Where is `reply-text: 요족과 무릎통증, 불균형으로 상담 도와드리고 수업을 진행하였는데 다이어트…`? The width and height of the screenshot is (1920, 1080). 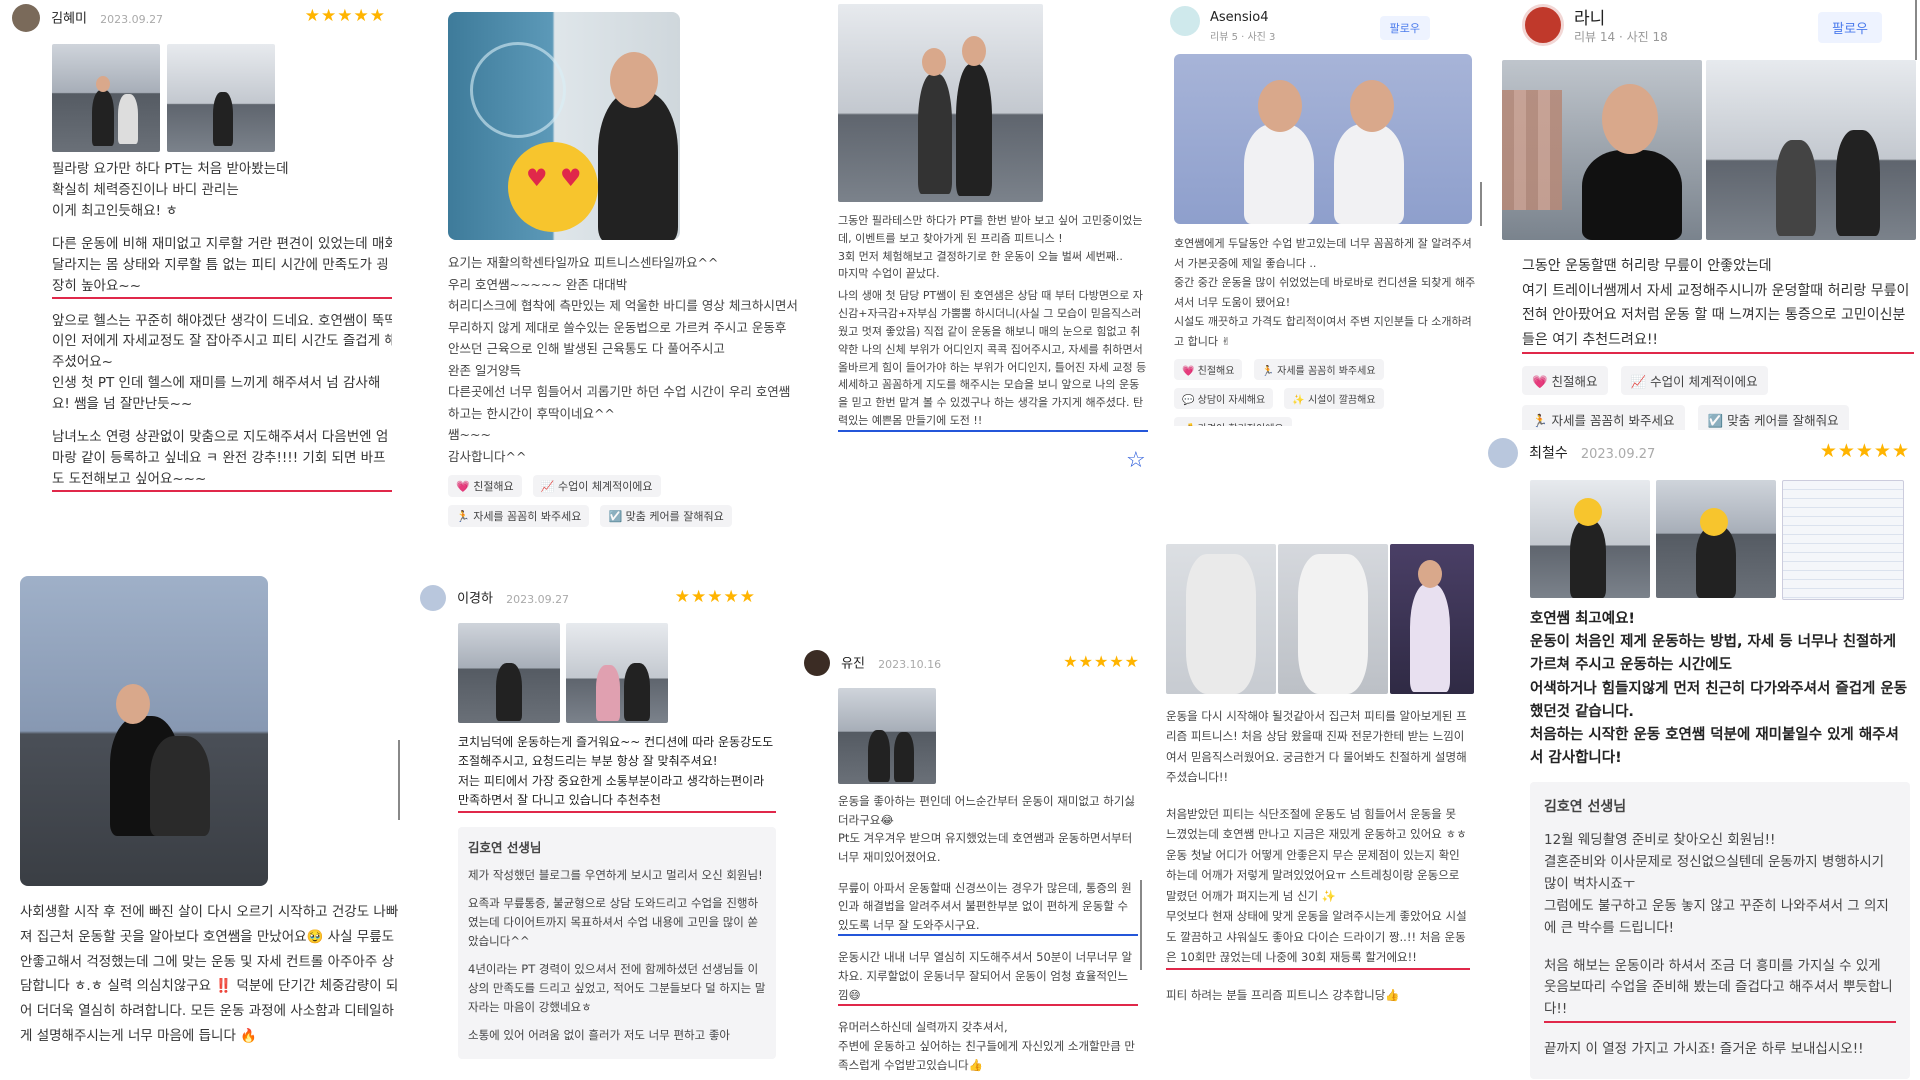 reply-text: 요족과 무릎통증, 불균형으로 상담 도와드리고 수업을 진행하였는데 다이어트… is located at coordinates (613, 922).